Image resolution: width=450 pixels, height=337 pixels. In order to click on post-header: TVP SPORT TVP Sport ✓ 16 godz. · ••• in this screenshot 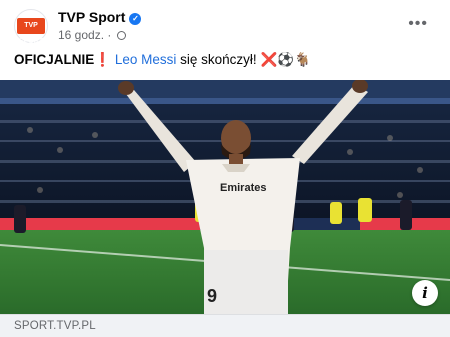, I will do `click(227, 27)`.